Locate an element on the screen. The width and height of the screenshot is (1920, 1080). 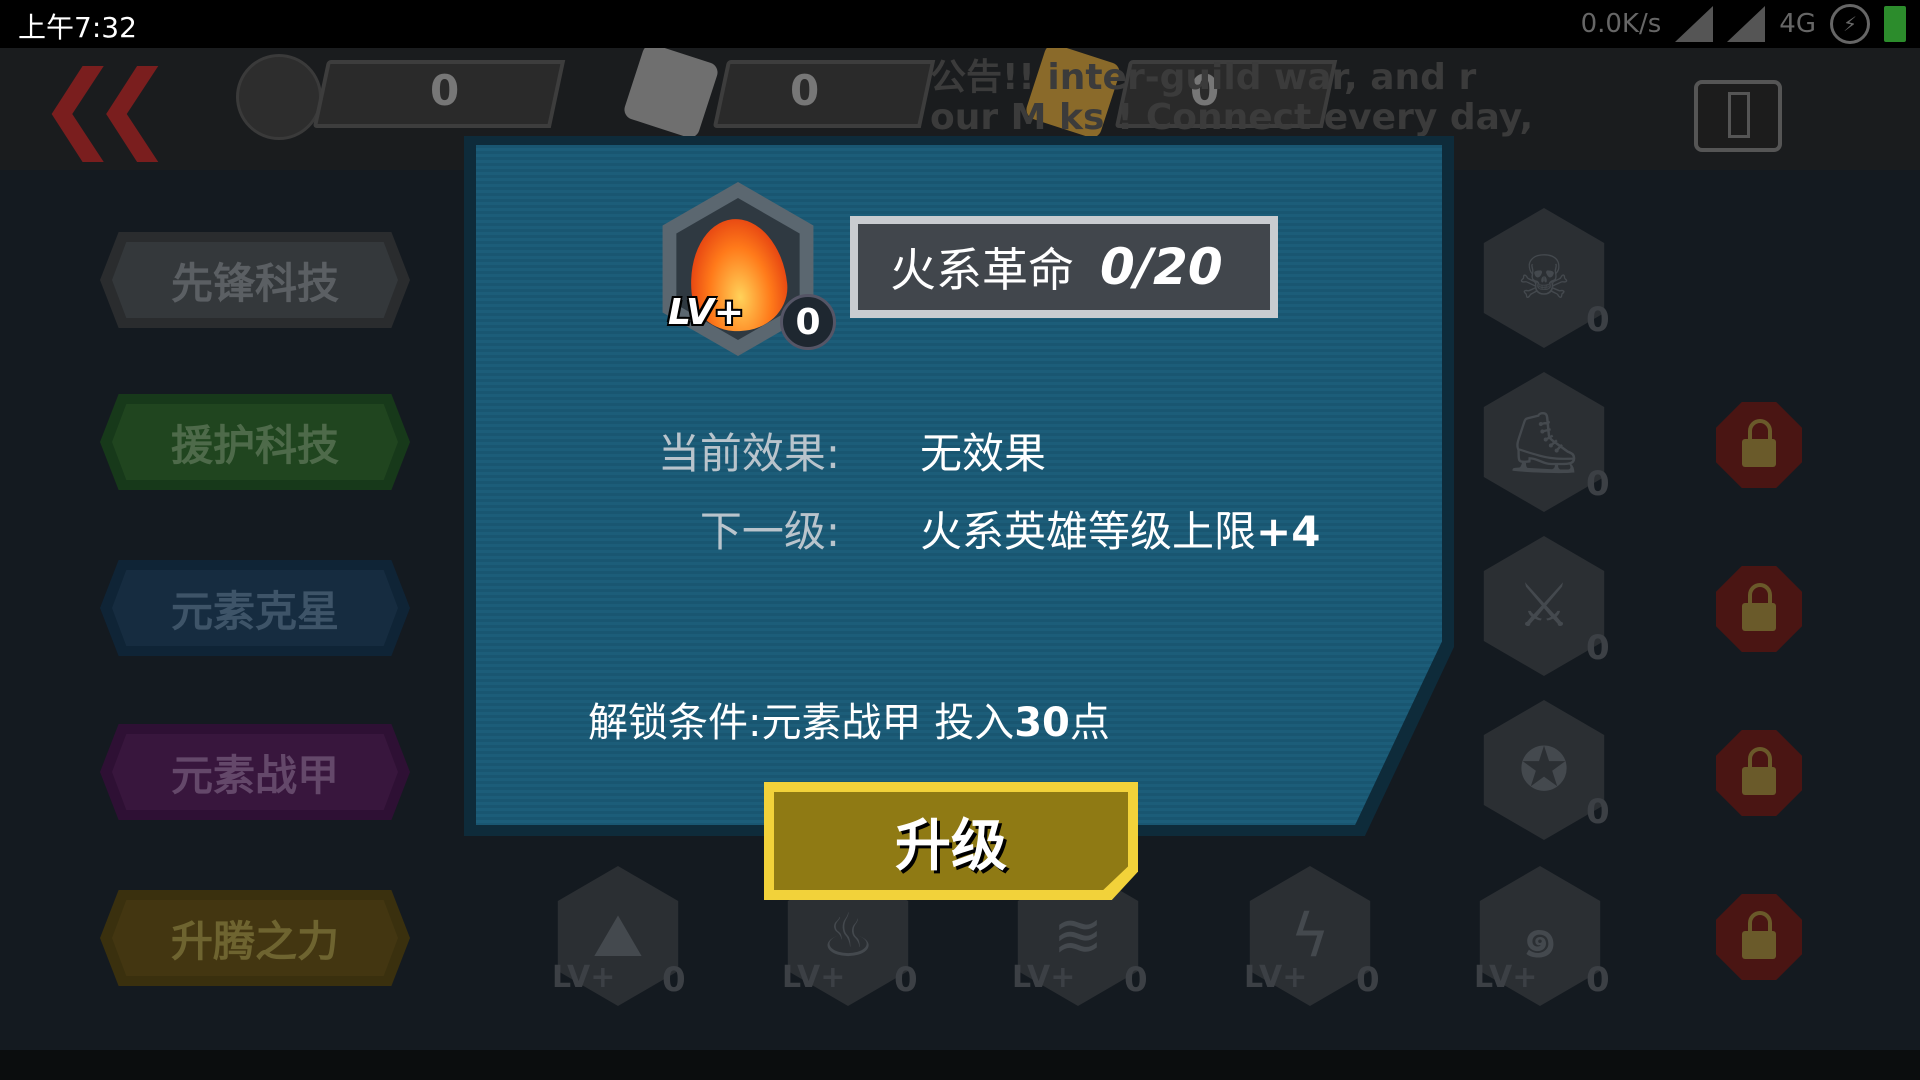
tab-inner: 援护科技 is located at coordinates (255, 442).